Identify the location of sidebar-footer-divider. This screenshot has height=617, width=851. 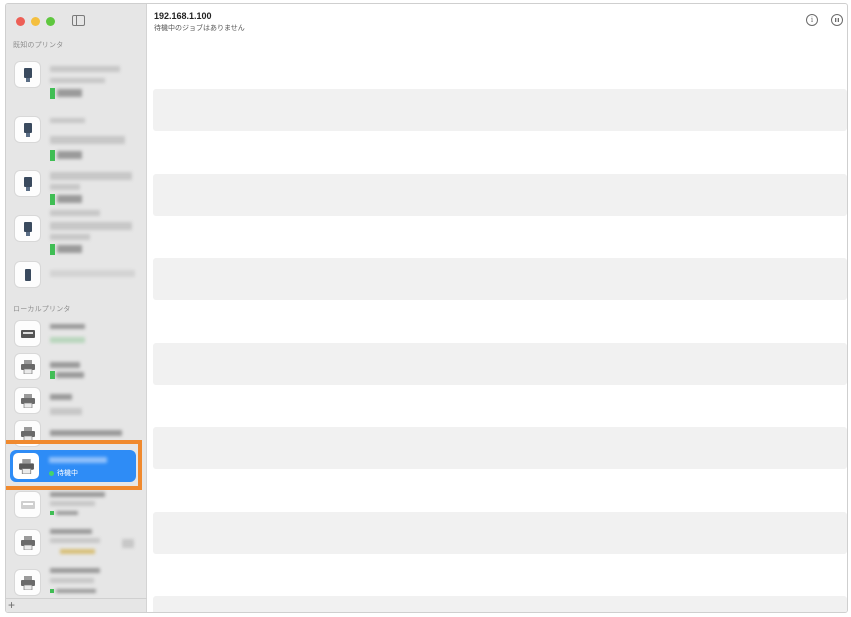
(76, 598).